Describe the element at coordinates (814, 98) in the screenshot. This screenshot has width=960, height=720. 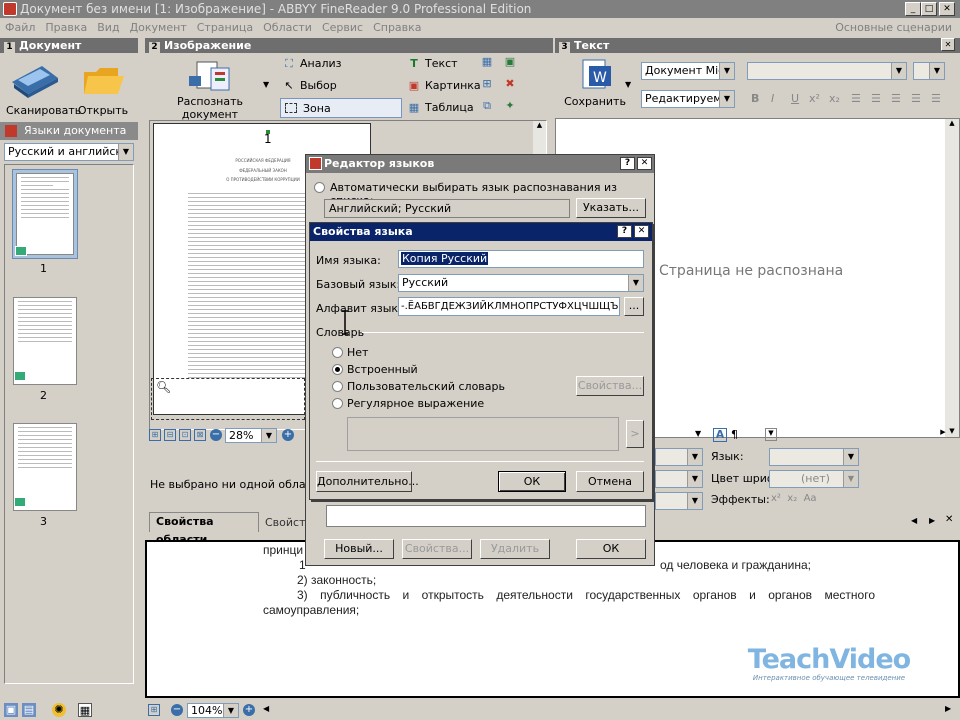
I see `superscript-icon: x²` at that location.